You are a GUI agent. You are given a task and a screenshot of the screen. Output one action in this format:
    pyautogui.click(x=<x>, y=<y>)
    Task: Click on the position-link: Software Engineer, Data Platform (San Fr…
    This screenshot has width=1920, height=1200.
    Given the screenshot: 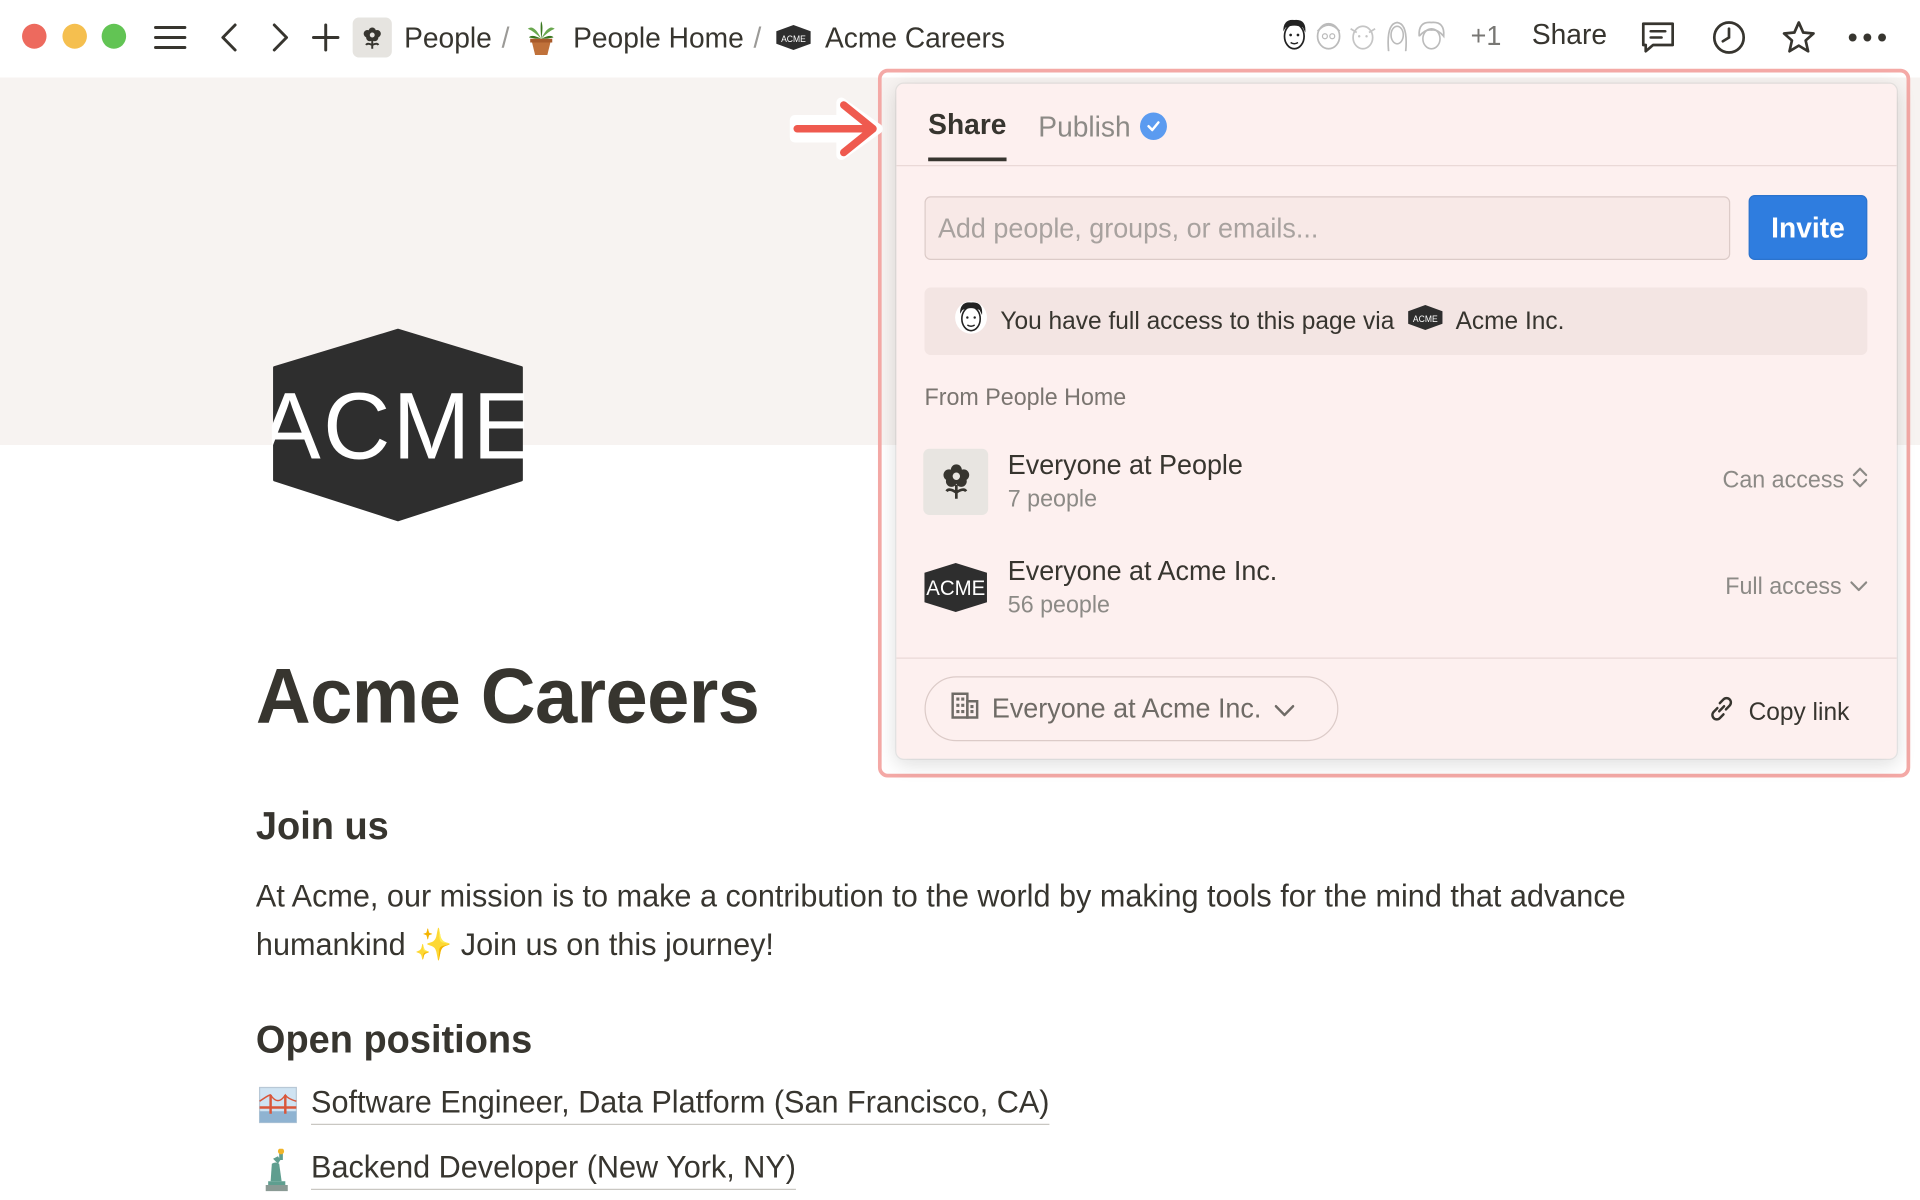 What is the action you would take?
    pyautogui.click(x=653, y=1105)
    